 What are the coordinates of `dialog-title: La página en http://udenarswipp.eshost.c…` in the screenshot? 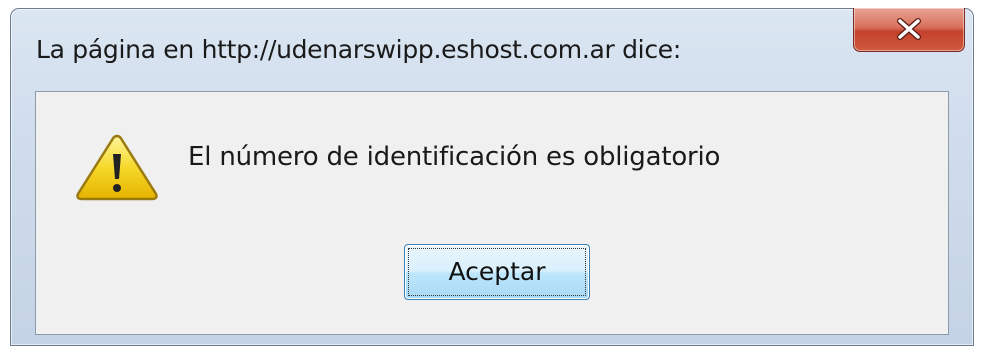 It's located at (358, 49).